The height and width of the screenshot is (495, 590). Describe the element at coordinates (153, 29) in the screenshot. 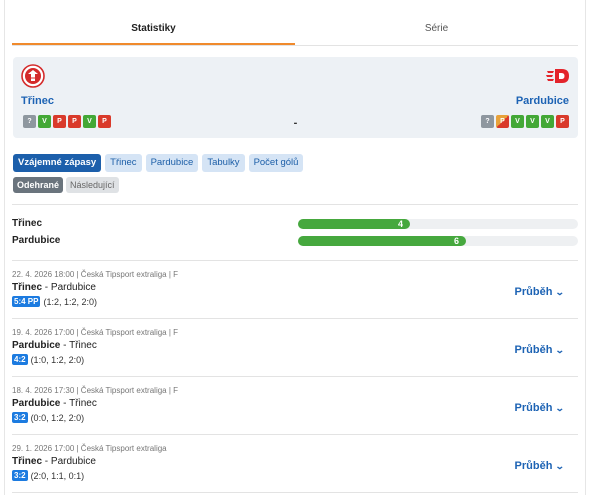

I see `tab-statistiky: Statistiky` at that location.